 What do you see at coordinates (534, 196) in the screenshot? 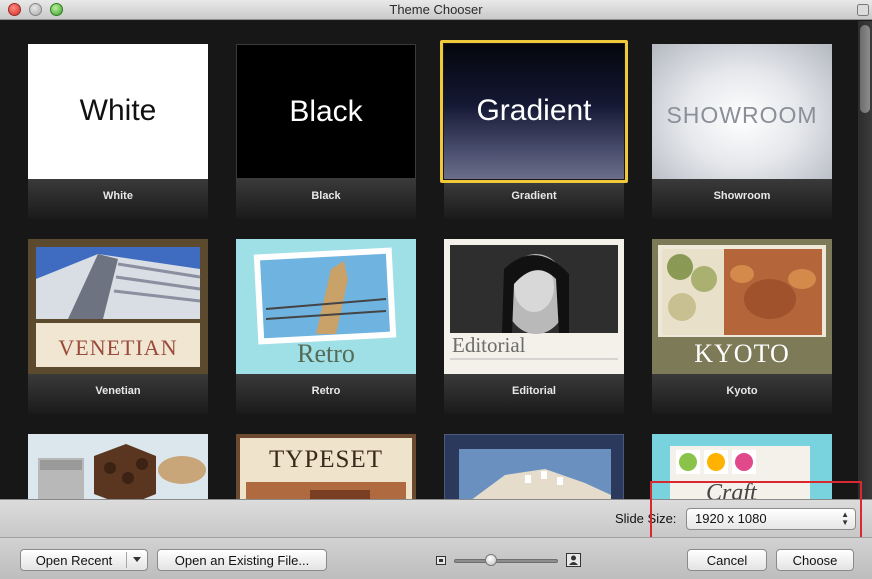
I see `theme-label-gradient: Gradient` at bounding box center [534, 196].